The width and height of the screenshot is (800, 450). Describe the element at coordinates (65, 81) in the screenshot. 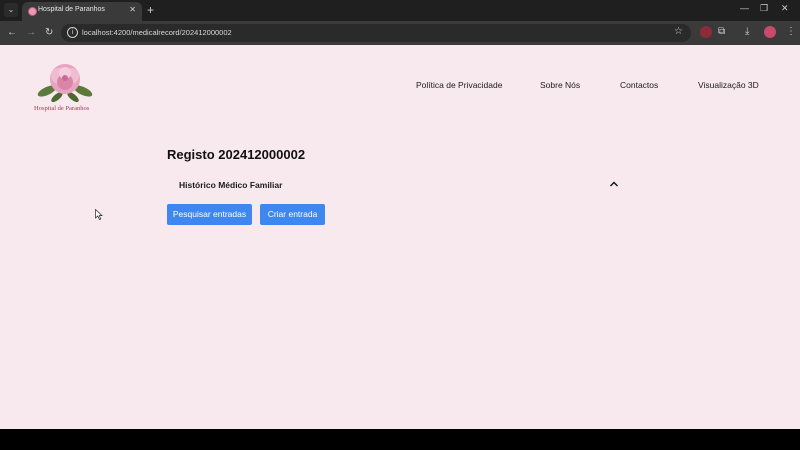

I see `peony-logo-icon` at that location.